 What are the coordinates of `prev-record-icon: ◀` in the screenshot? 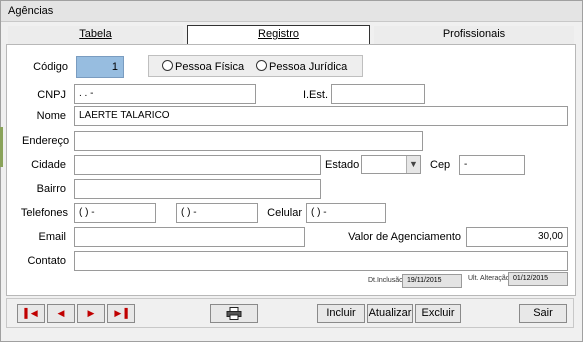 It's located at (61, 313).